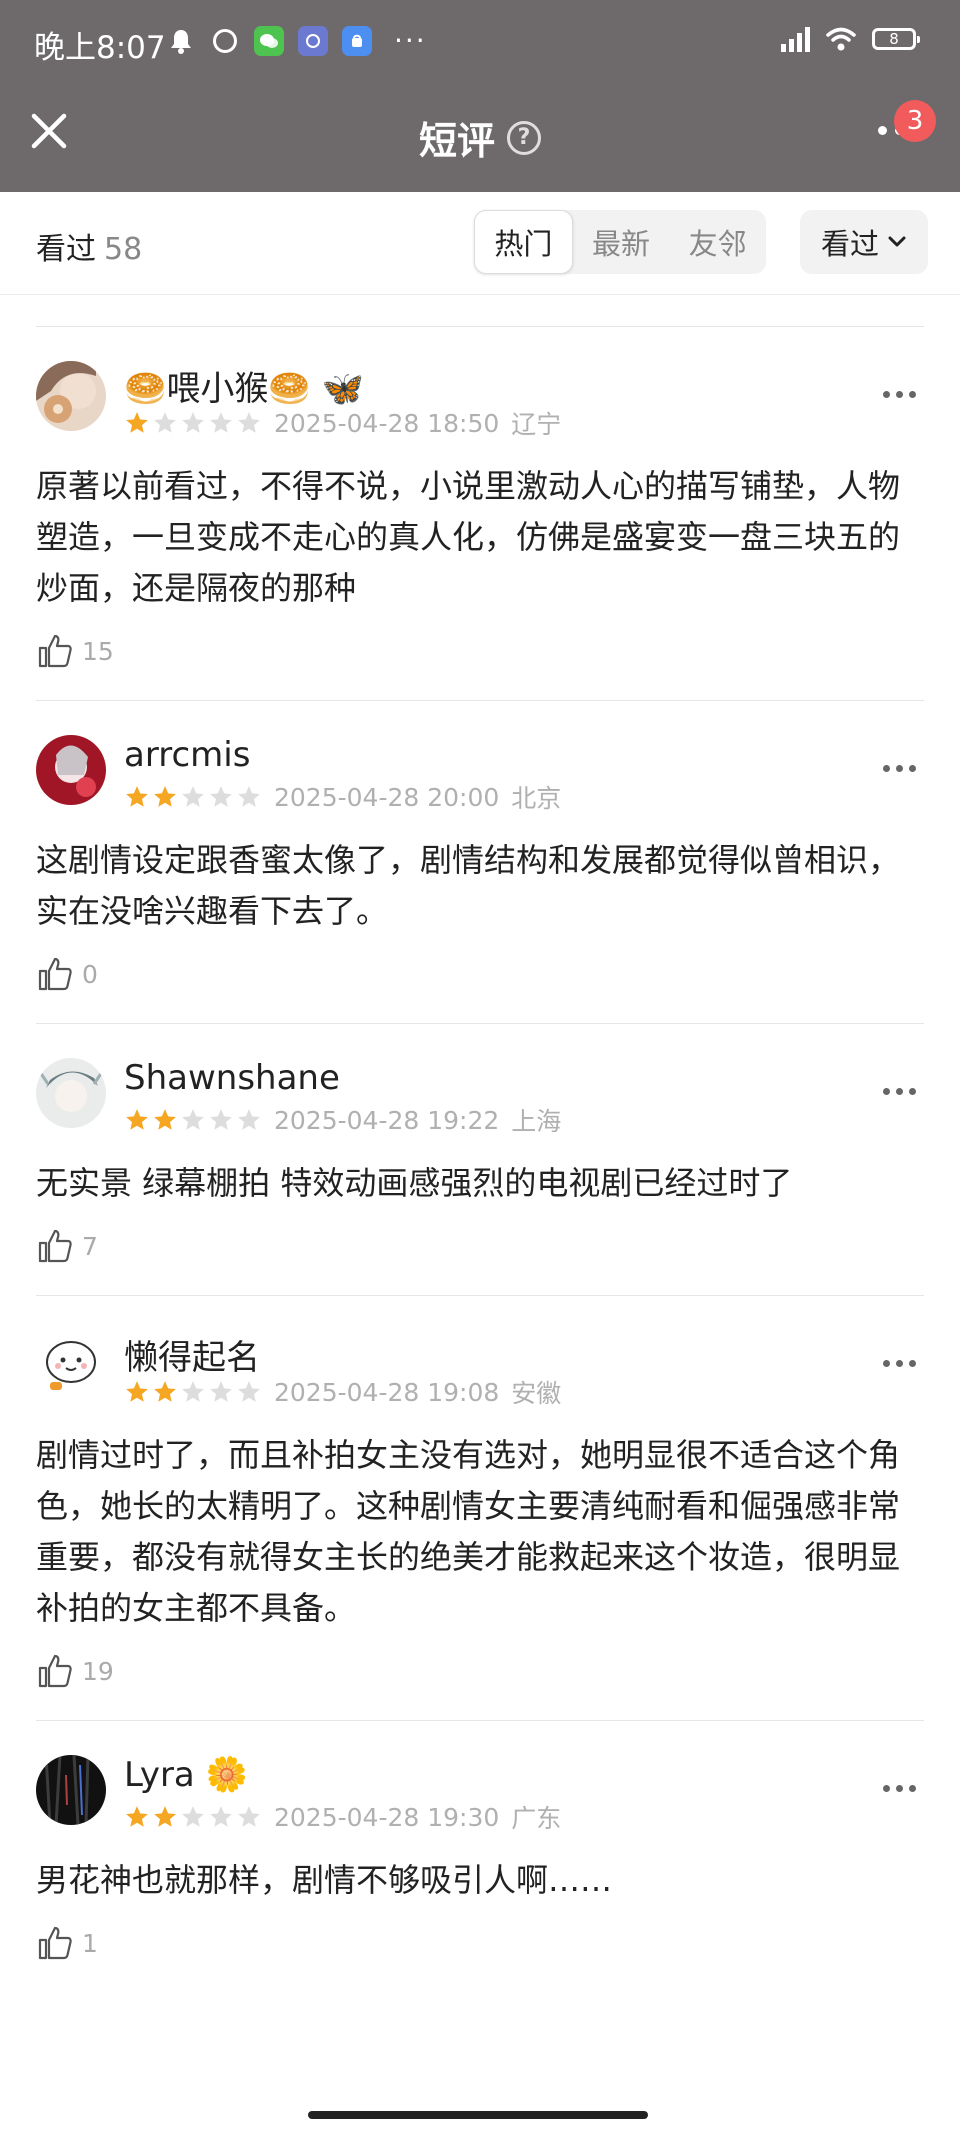  What do you see at coordinates (524, 137) in the screenshot?
I see `help-icon: ?` at bounding box center [524, 137].